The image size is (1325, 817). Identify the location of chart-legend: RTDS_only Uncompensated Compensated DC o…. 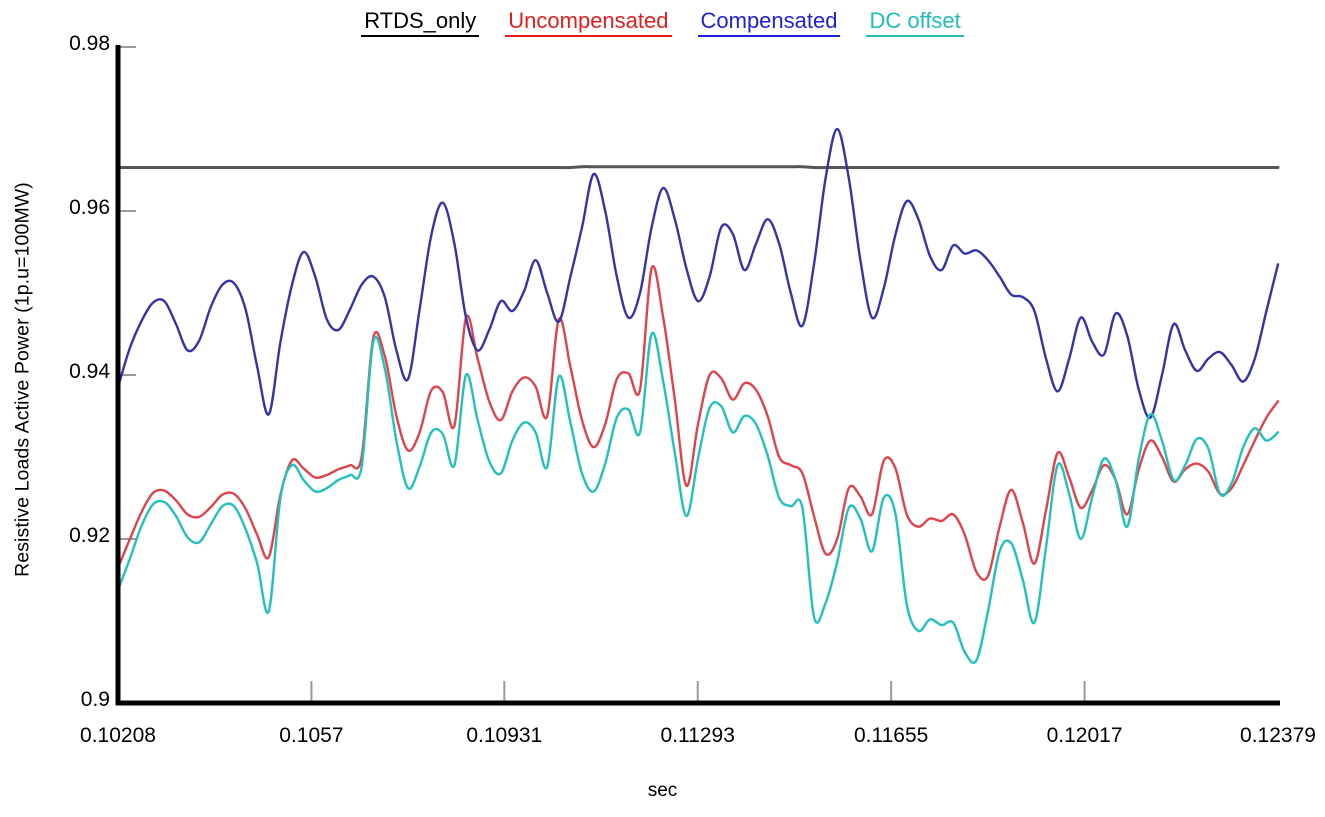
(662, 23).